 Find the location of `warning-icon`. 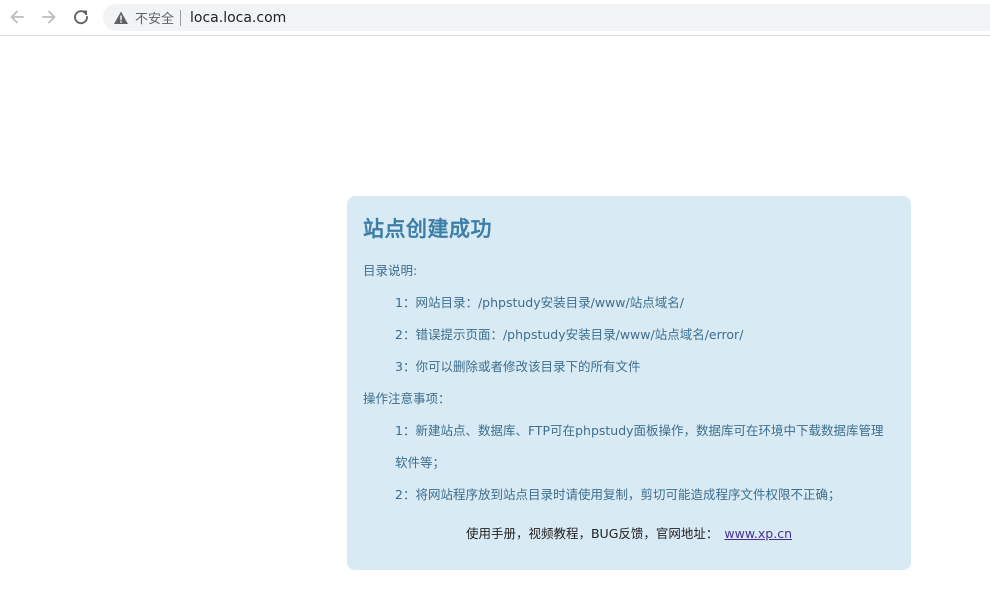

warning-icon is located at coordinates (121, 18).